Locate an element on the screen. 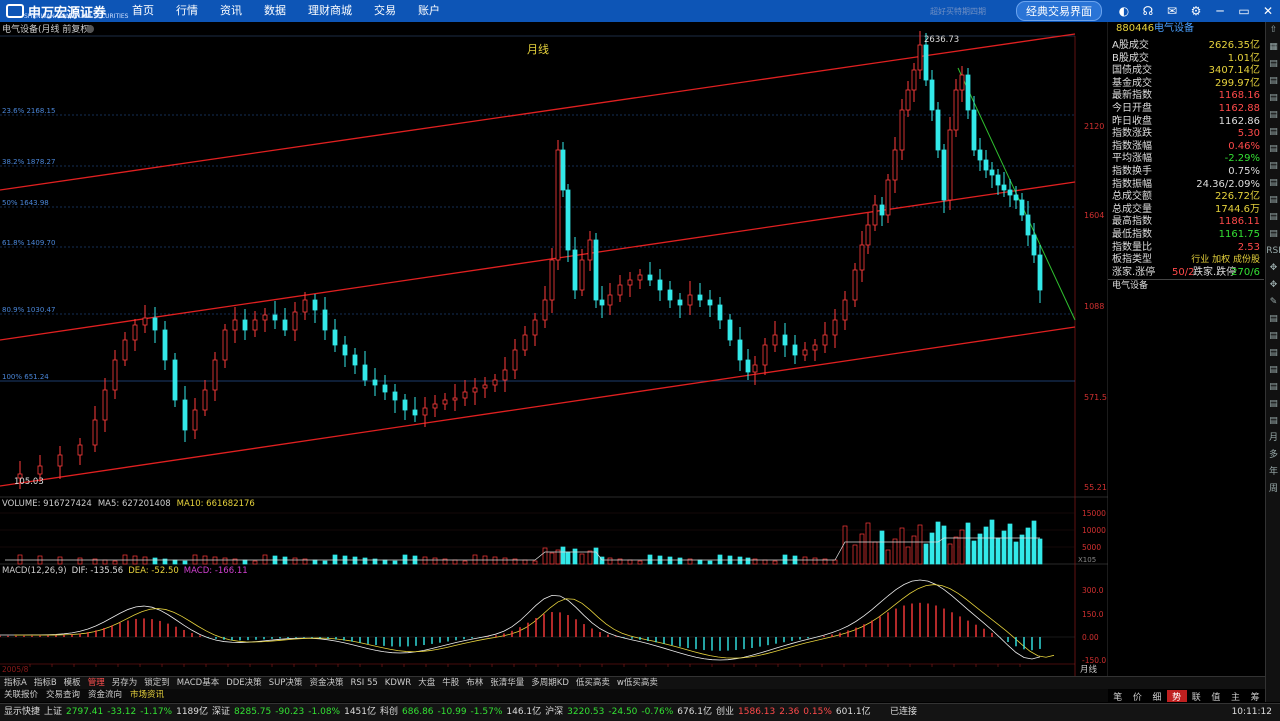 The image size is (1280, 721). right-tab: 主 is located at coordinates (1236, 696).